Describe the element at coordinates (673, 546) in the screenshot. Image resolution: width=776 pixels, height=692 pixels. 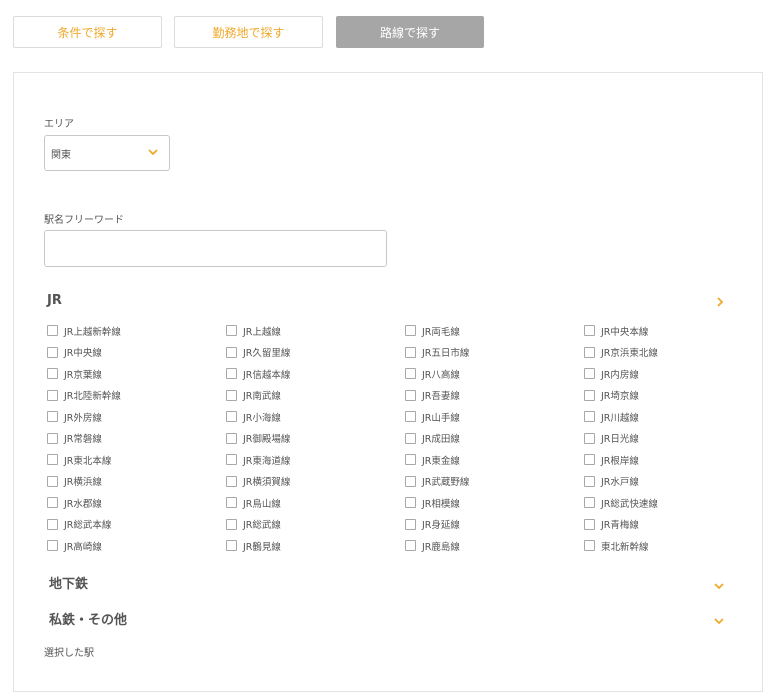
I see `line-checkbox-item: 東北新幹線` at that location.